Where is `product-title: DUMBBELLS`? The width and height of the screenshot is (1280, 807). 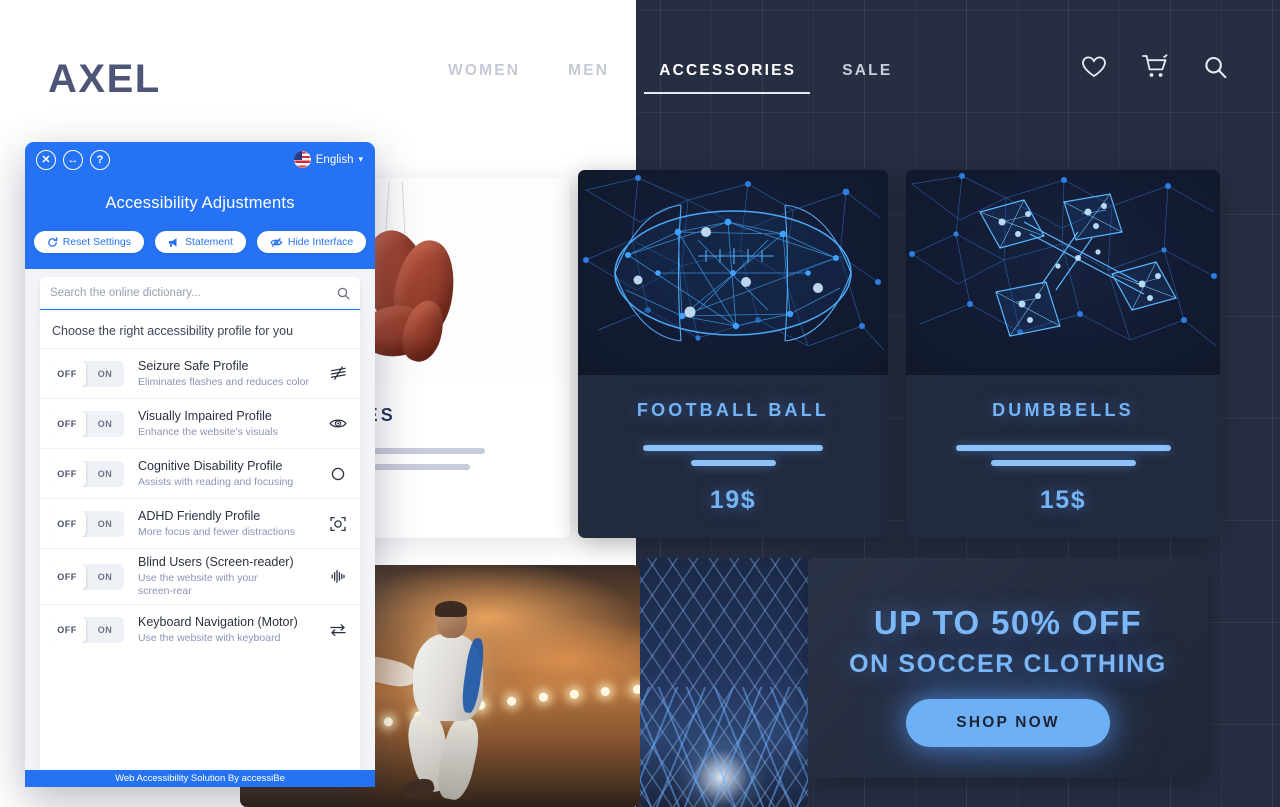 product-title: DUMBBELLS is located at coordinates (1063, 410).